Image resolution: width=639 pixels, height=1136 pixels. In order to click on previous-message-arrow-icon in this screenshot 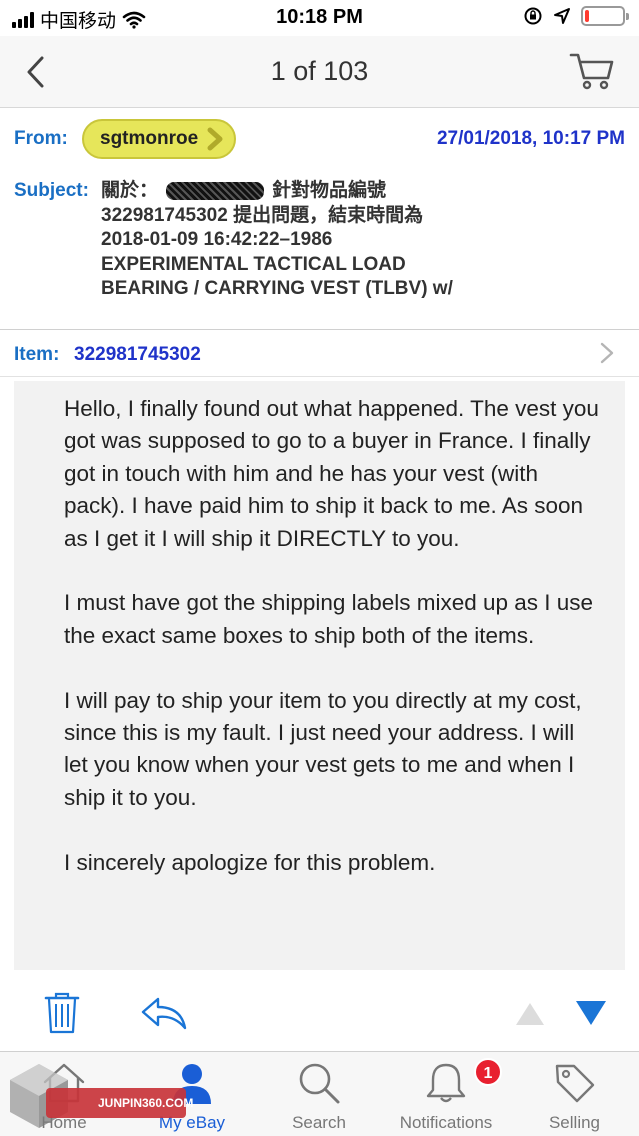, I will do `click(530, 1014)`.